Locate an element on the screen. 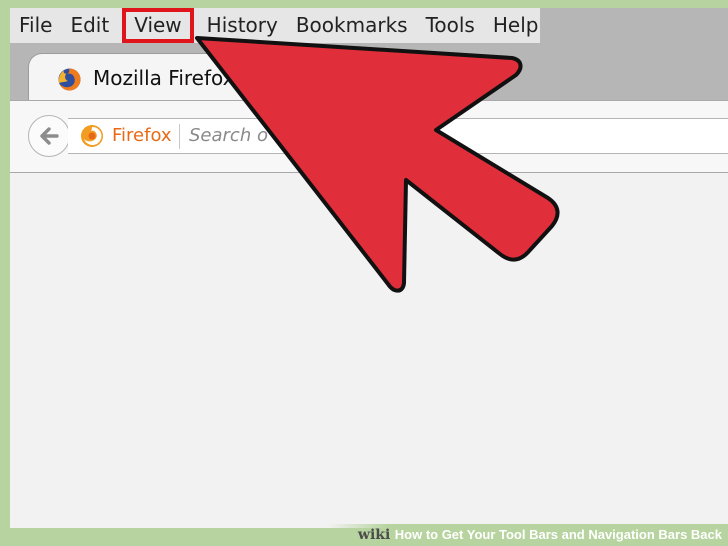 Image resolution: width=728 pixels, height=546 pixels. tab-strip: Mozilla Firefox is located at coordinates (369, 73).